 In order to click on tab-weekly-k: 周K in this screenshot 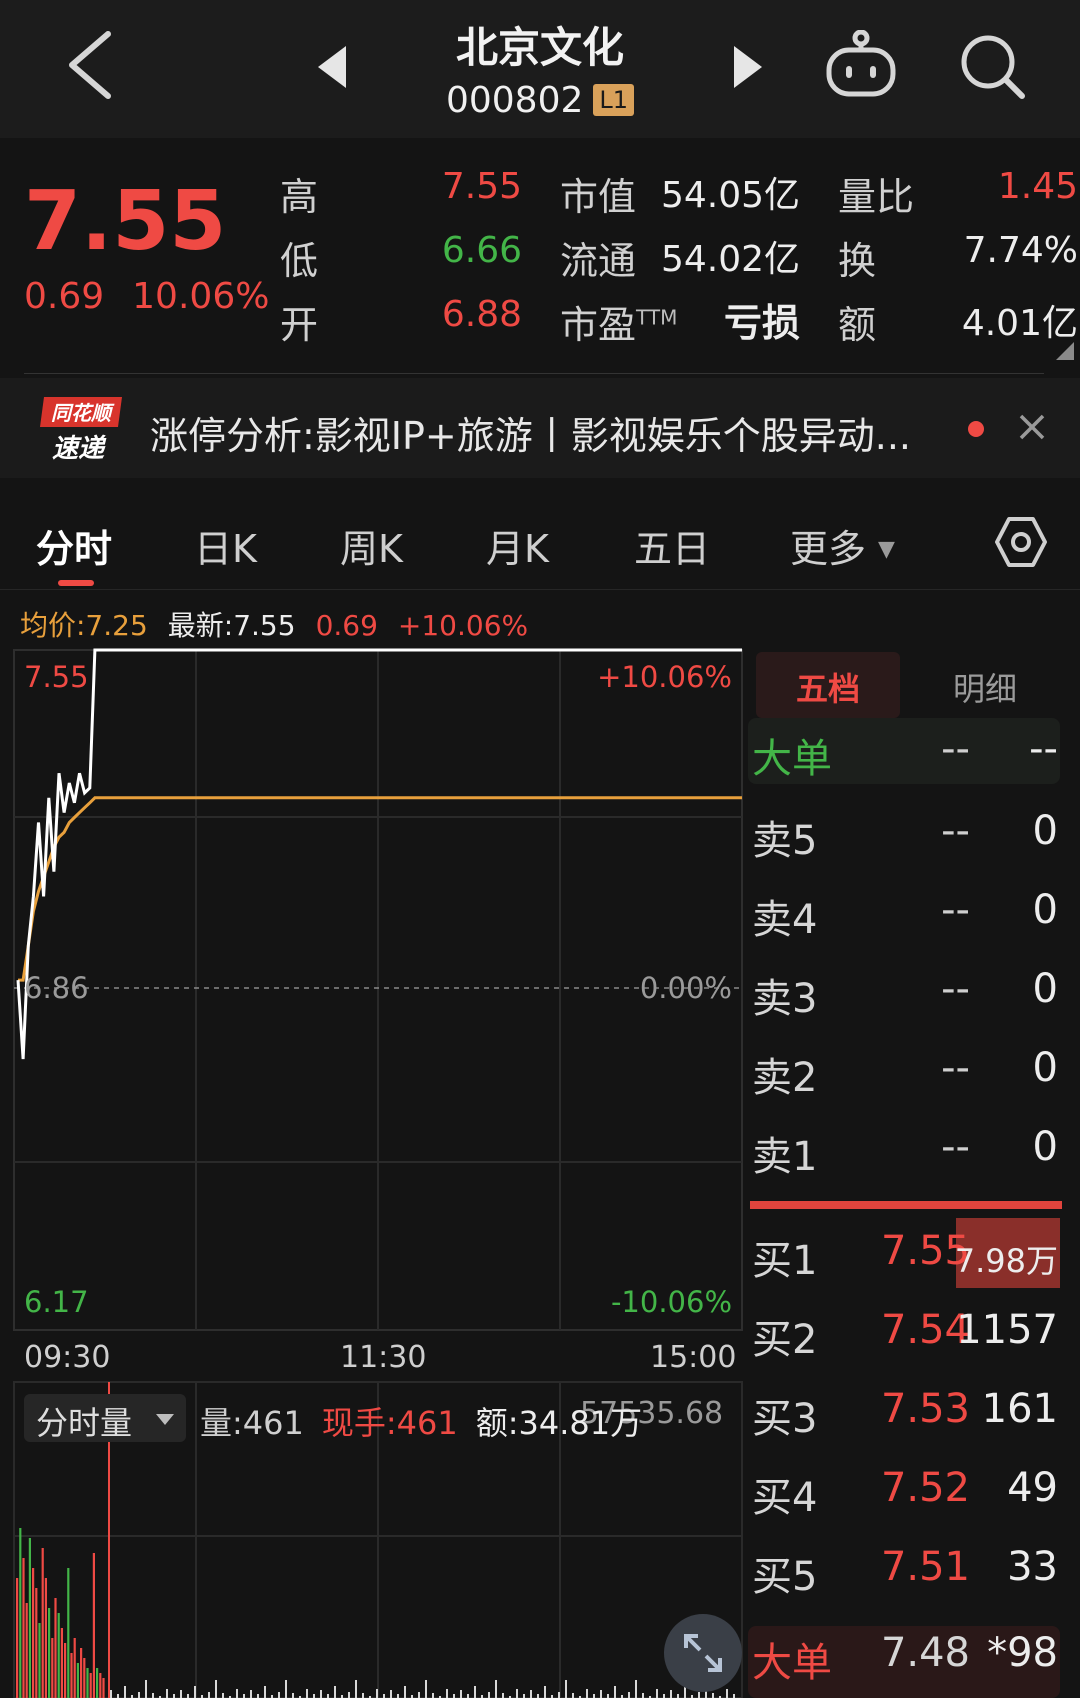, I will do `click(371, 545)`.